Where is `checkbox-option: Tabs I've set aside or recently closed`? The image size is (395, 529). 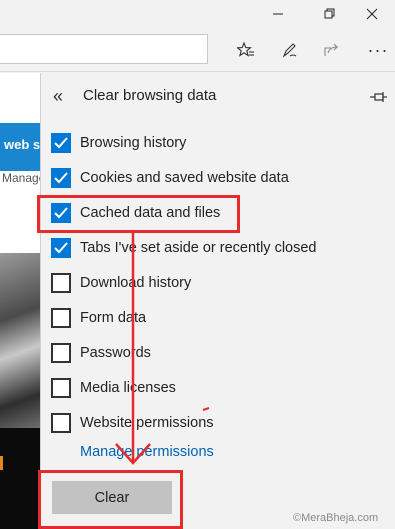 checkbox-option: Tabs I've set aside or recently closed is located at coordinates (216, 248).